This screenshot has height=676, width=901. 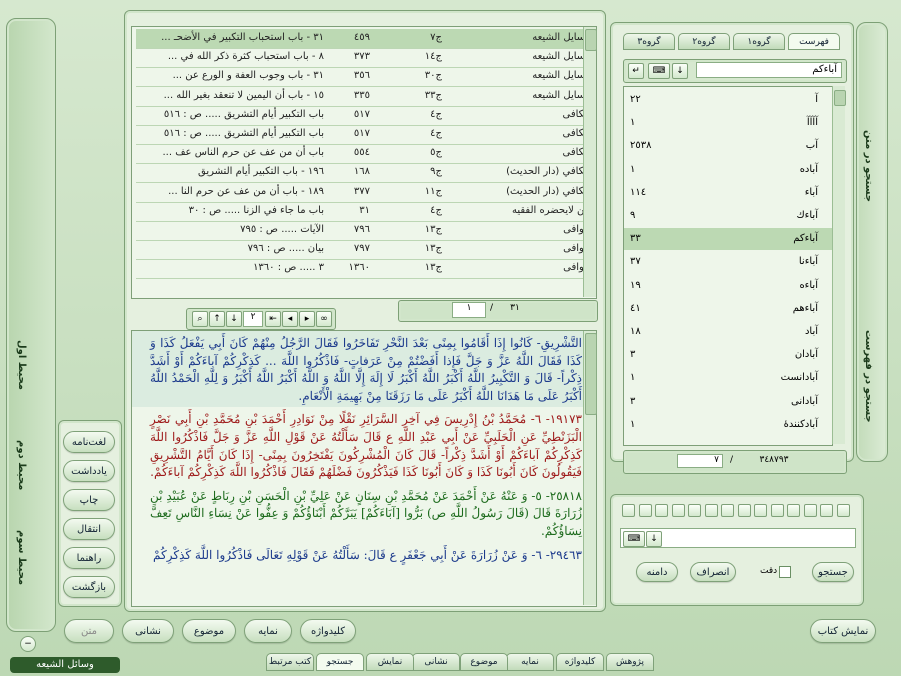 I want to click on index-button: نمایه, so click(x=268, y=631).